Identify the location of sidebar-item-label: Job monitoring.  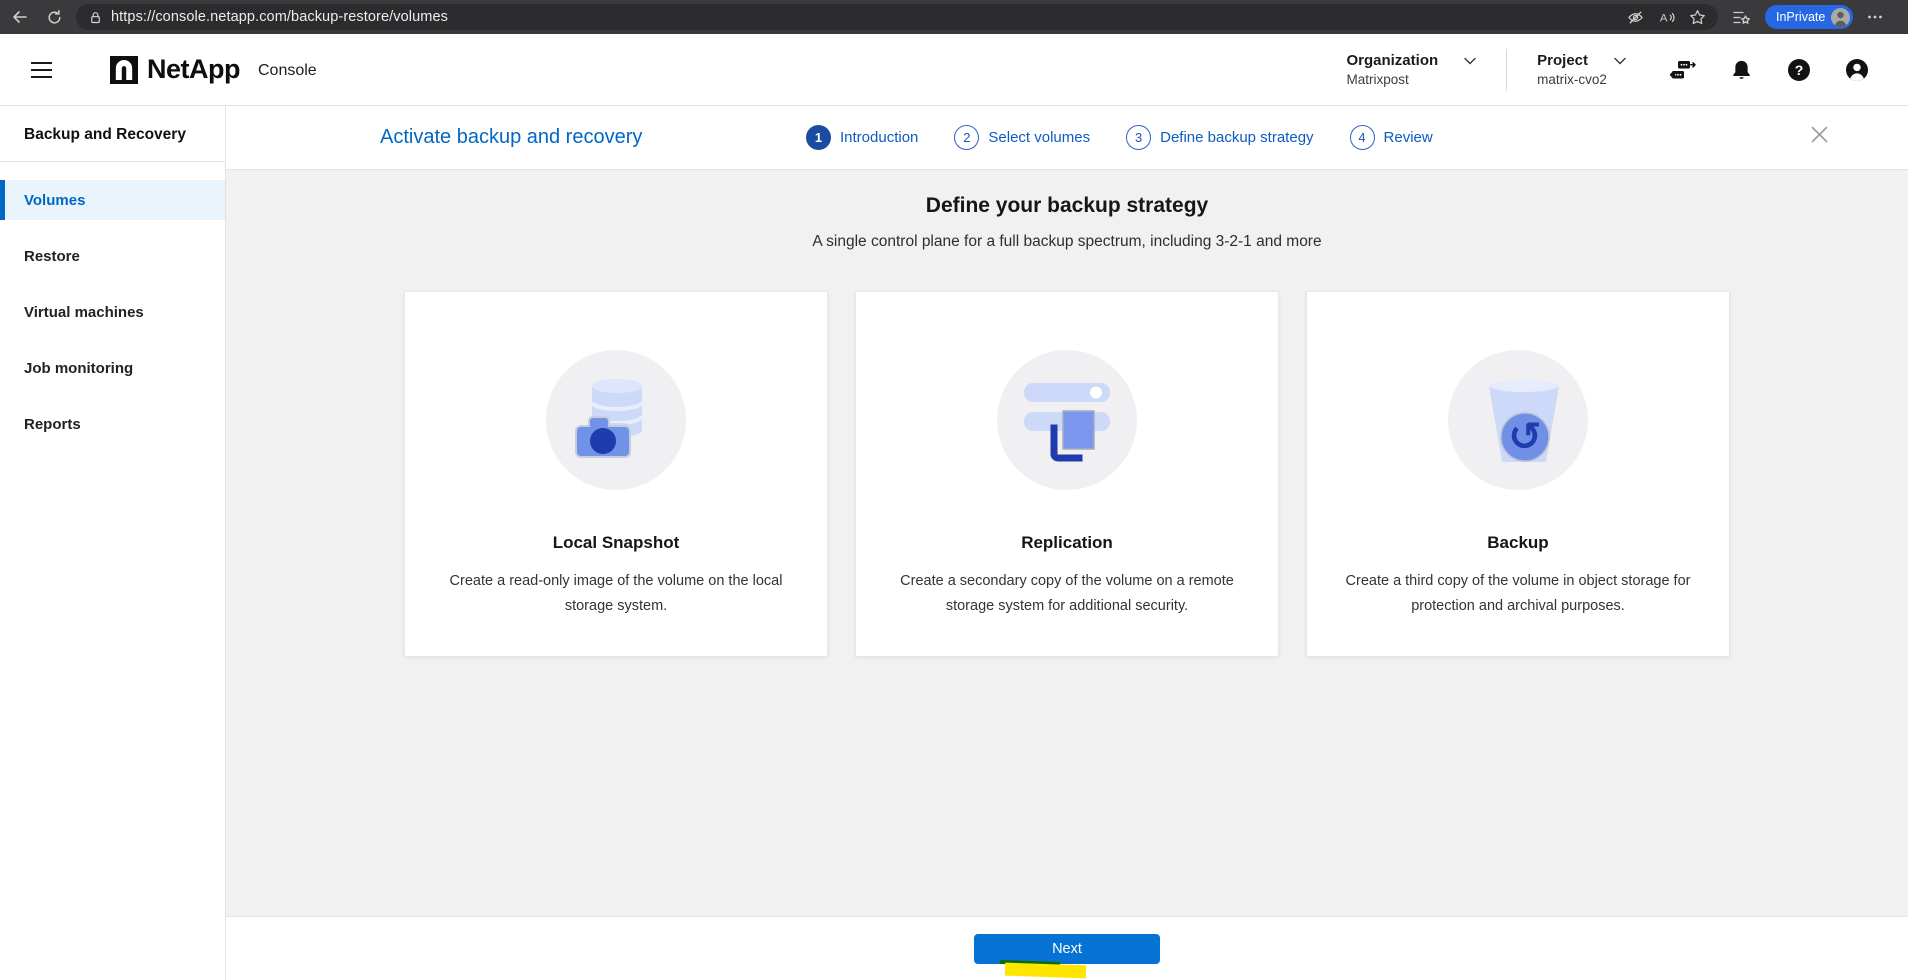
(79, 368).